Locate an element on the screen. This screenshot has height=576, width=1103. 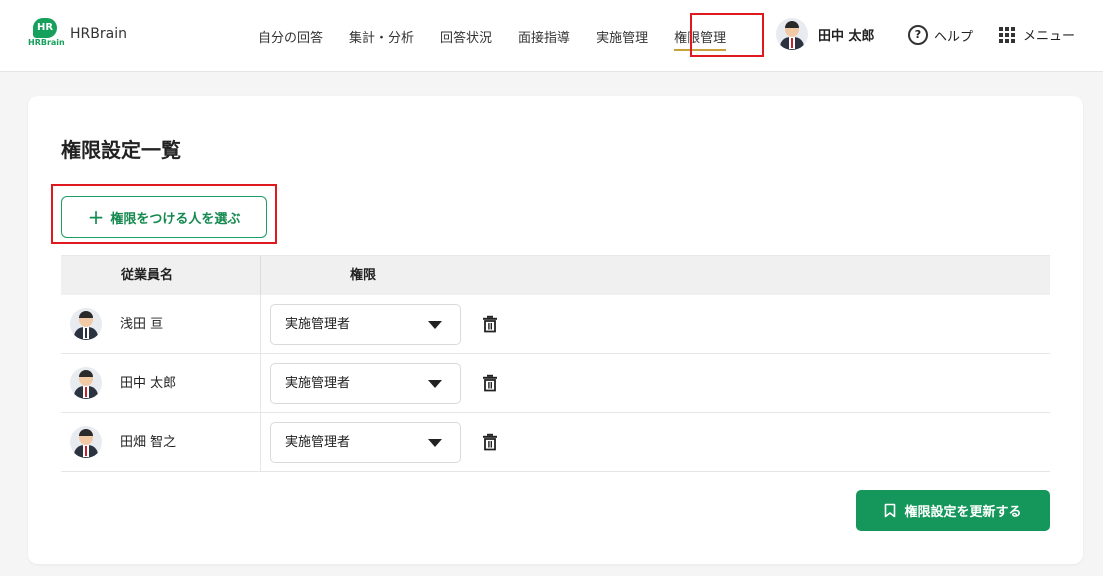
help-label: ヘルプ is located at coordinates (954, 37).